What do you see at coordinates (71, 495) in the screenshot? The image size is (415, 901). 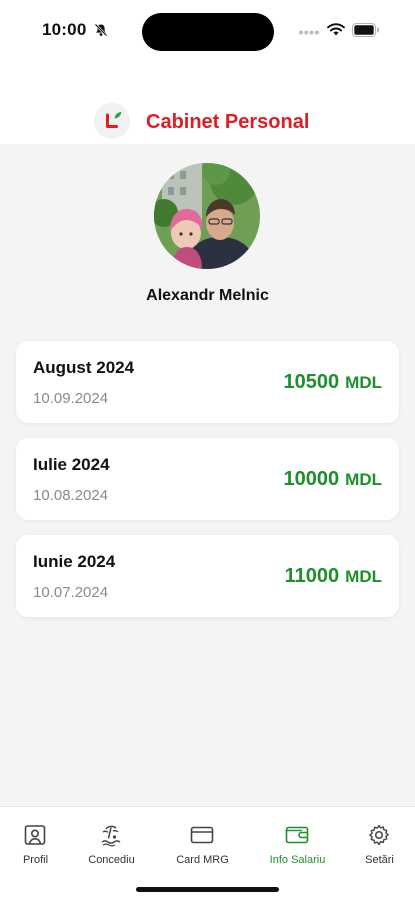 I see `salary-date: 10.08.2024` at bounding box center [71, 495].